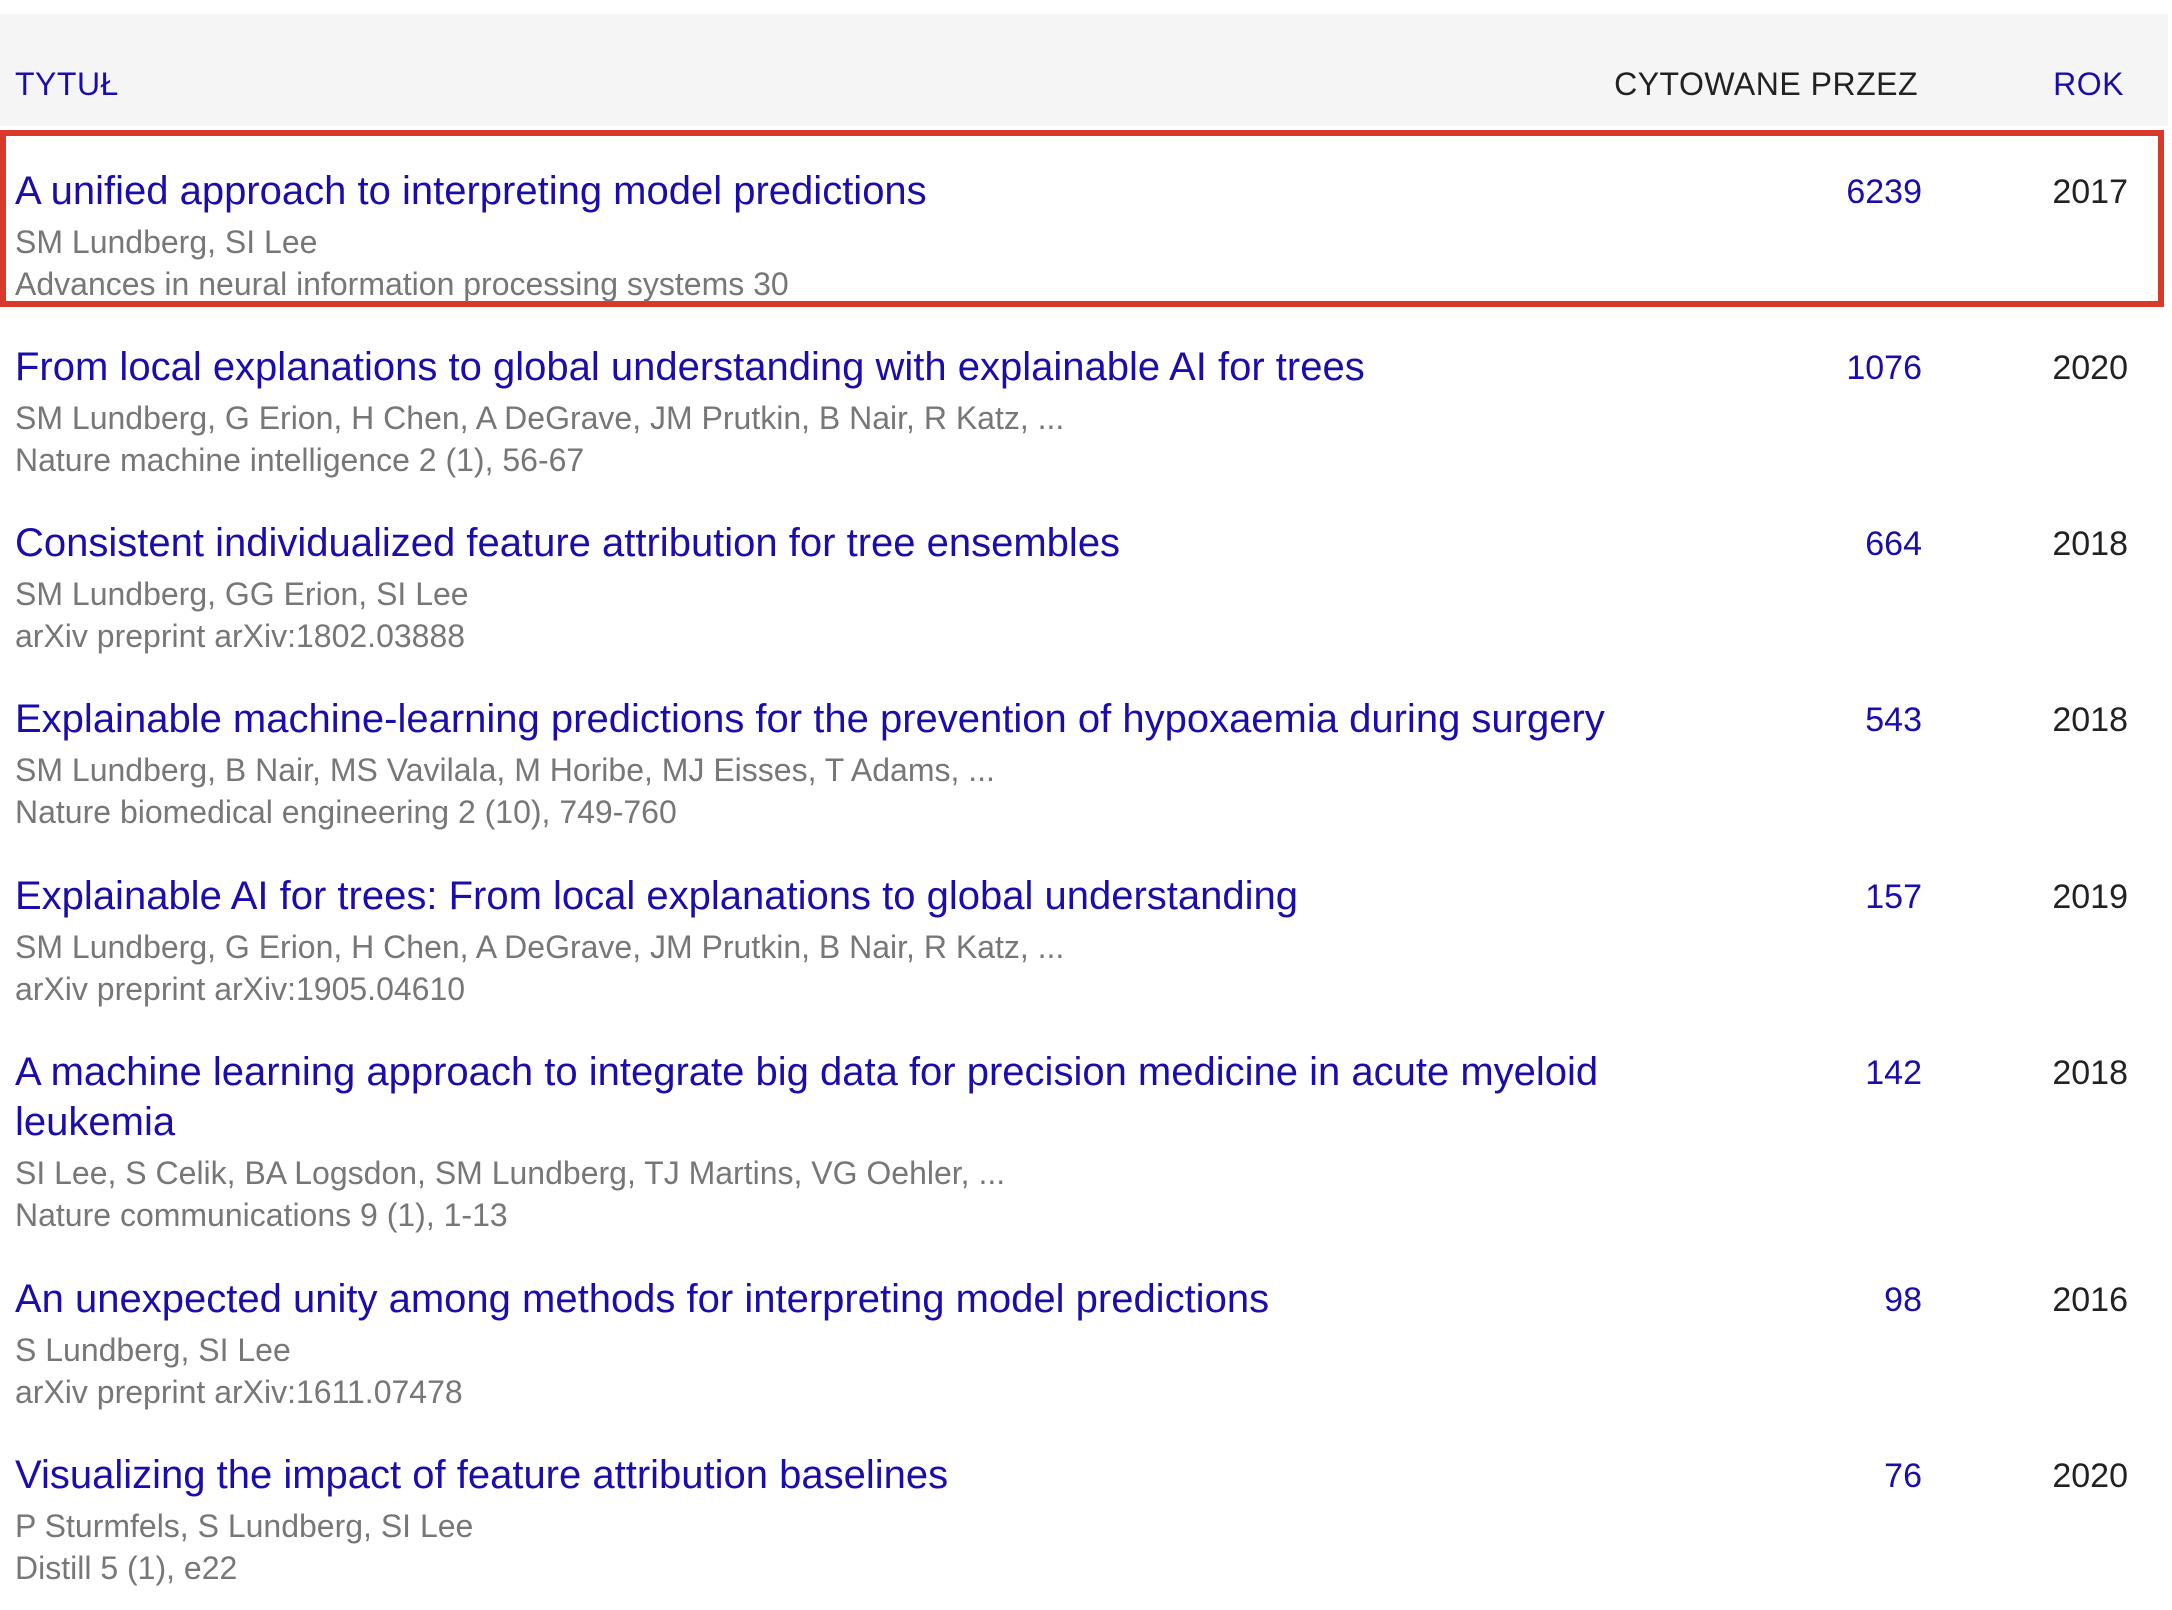 The image size is (2172, 1610). I want to click on citation-count-link: 1076, so click(1884, 368).